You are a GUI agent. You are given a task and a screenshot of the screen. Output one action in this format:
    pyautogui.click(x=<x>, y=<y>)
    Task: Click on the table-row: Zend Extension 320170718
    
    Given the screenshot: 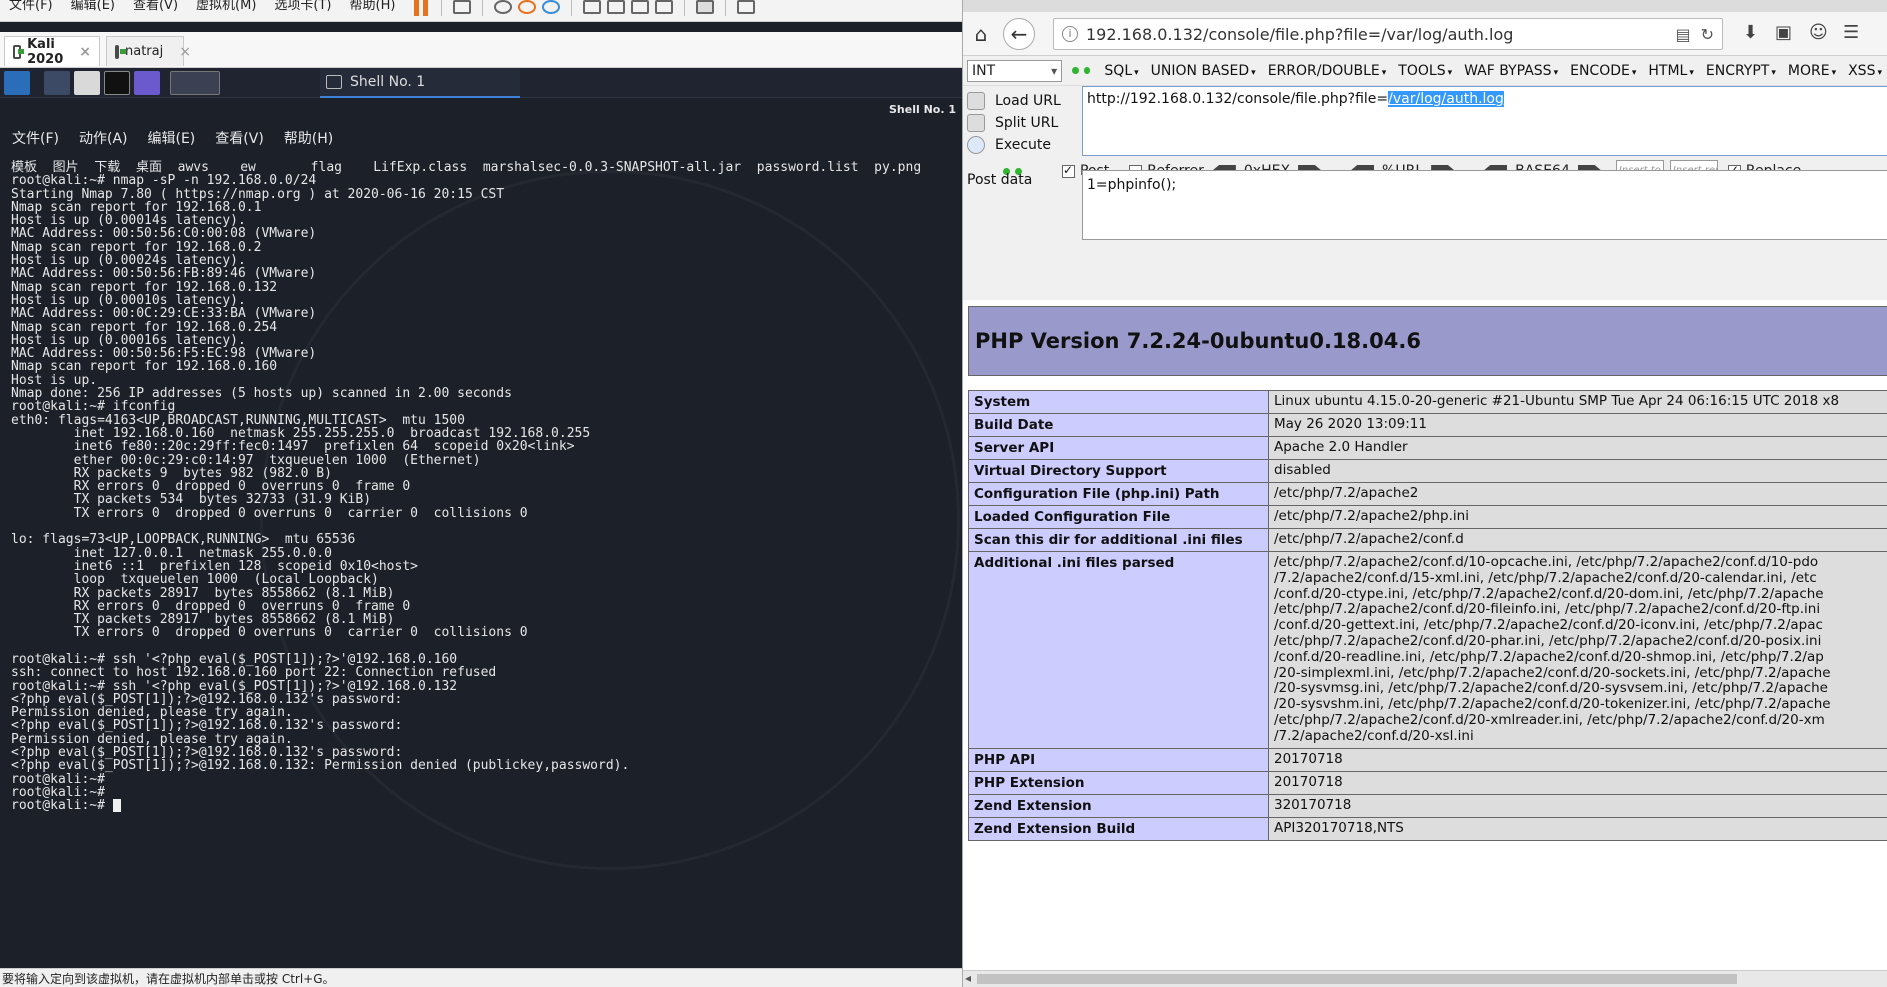 What is the action you would take?
    pyautogui.click(x=1427, y=805)
    